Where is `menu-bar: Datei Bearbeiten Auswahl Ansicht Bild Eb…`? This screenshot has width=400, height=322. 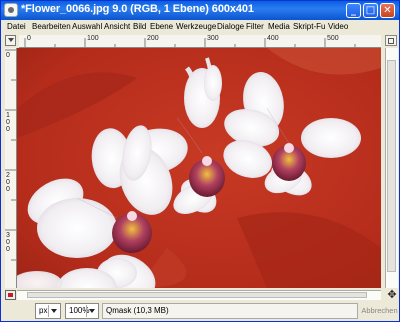
menu-bar: Datei Bearbeiten Auswahl Ansicht Bild Eb… is located at coordinates (200, 27).